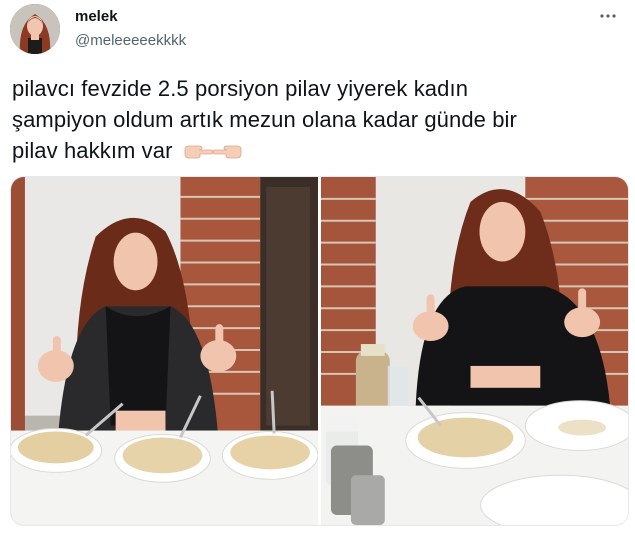  What do you see at coordinates (92, 150) in the screenshot?
I see `tweet-text-line-3-text: pilav hakkım var` at bounding box center [92, 150].